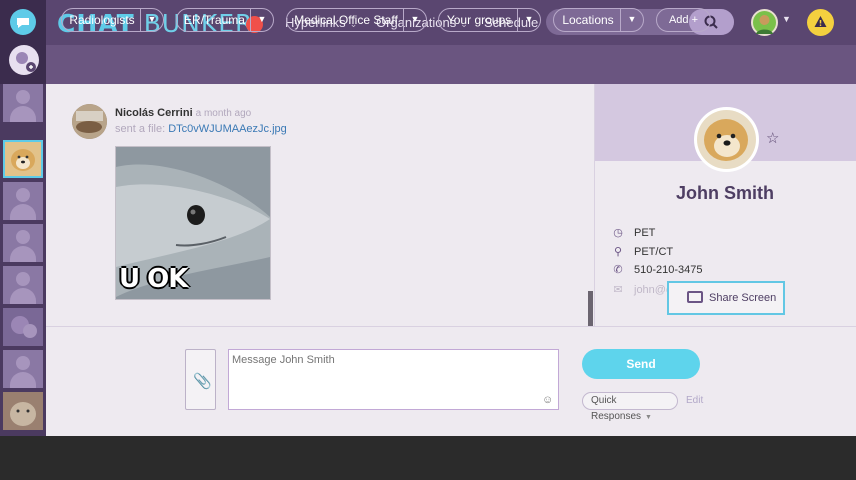  What do you see at coordinates (489, 20) in the screenshot?
I see `filter-your-groups: Your groups ▼` at bounding box center [489, 20].